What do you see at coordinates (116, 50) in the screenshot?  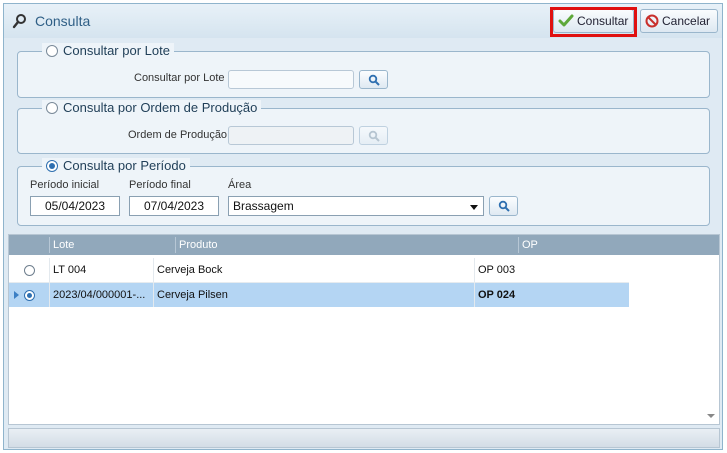 I see `lote-legend-label: Consultar por Lote` at bounding box center [116, 50].